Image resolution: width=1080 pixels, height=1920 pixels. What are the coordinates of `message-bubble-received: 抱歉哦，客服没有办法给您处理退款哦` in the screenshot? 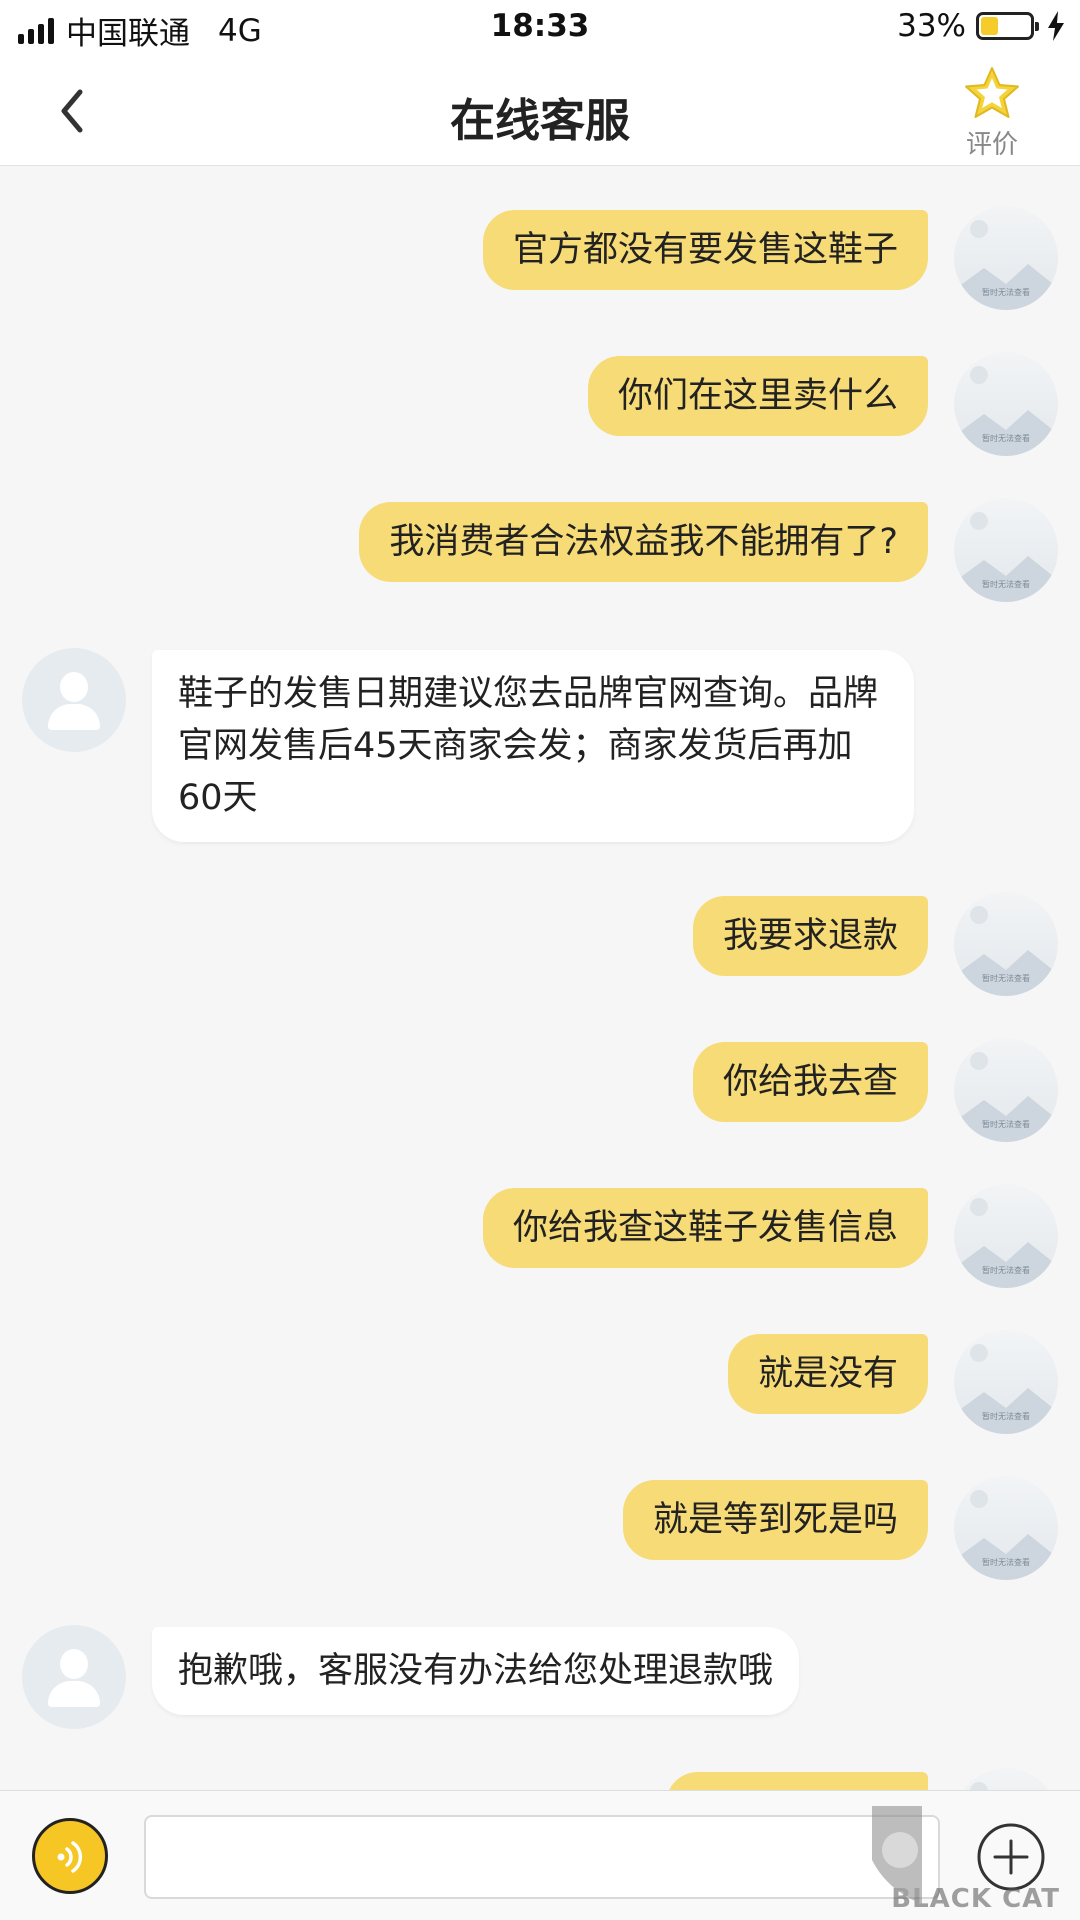 It's located at (476, 1671).